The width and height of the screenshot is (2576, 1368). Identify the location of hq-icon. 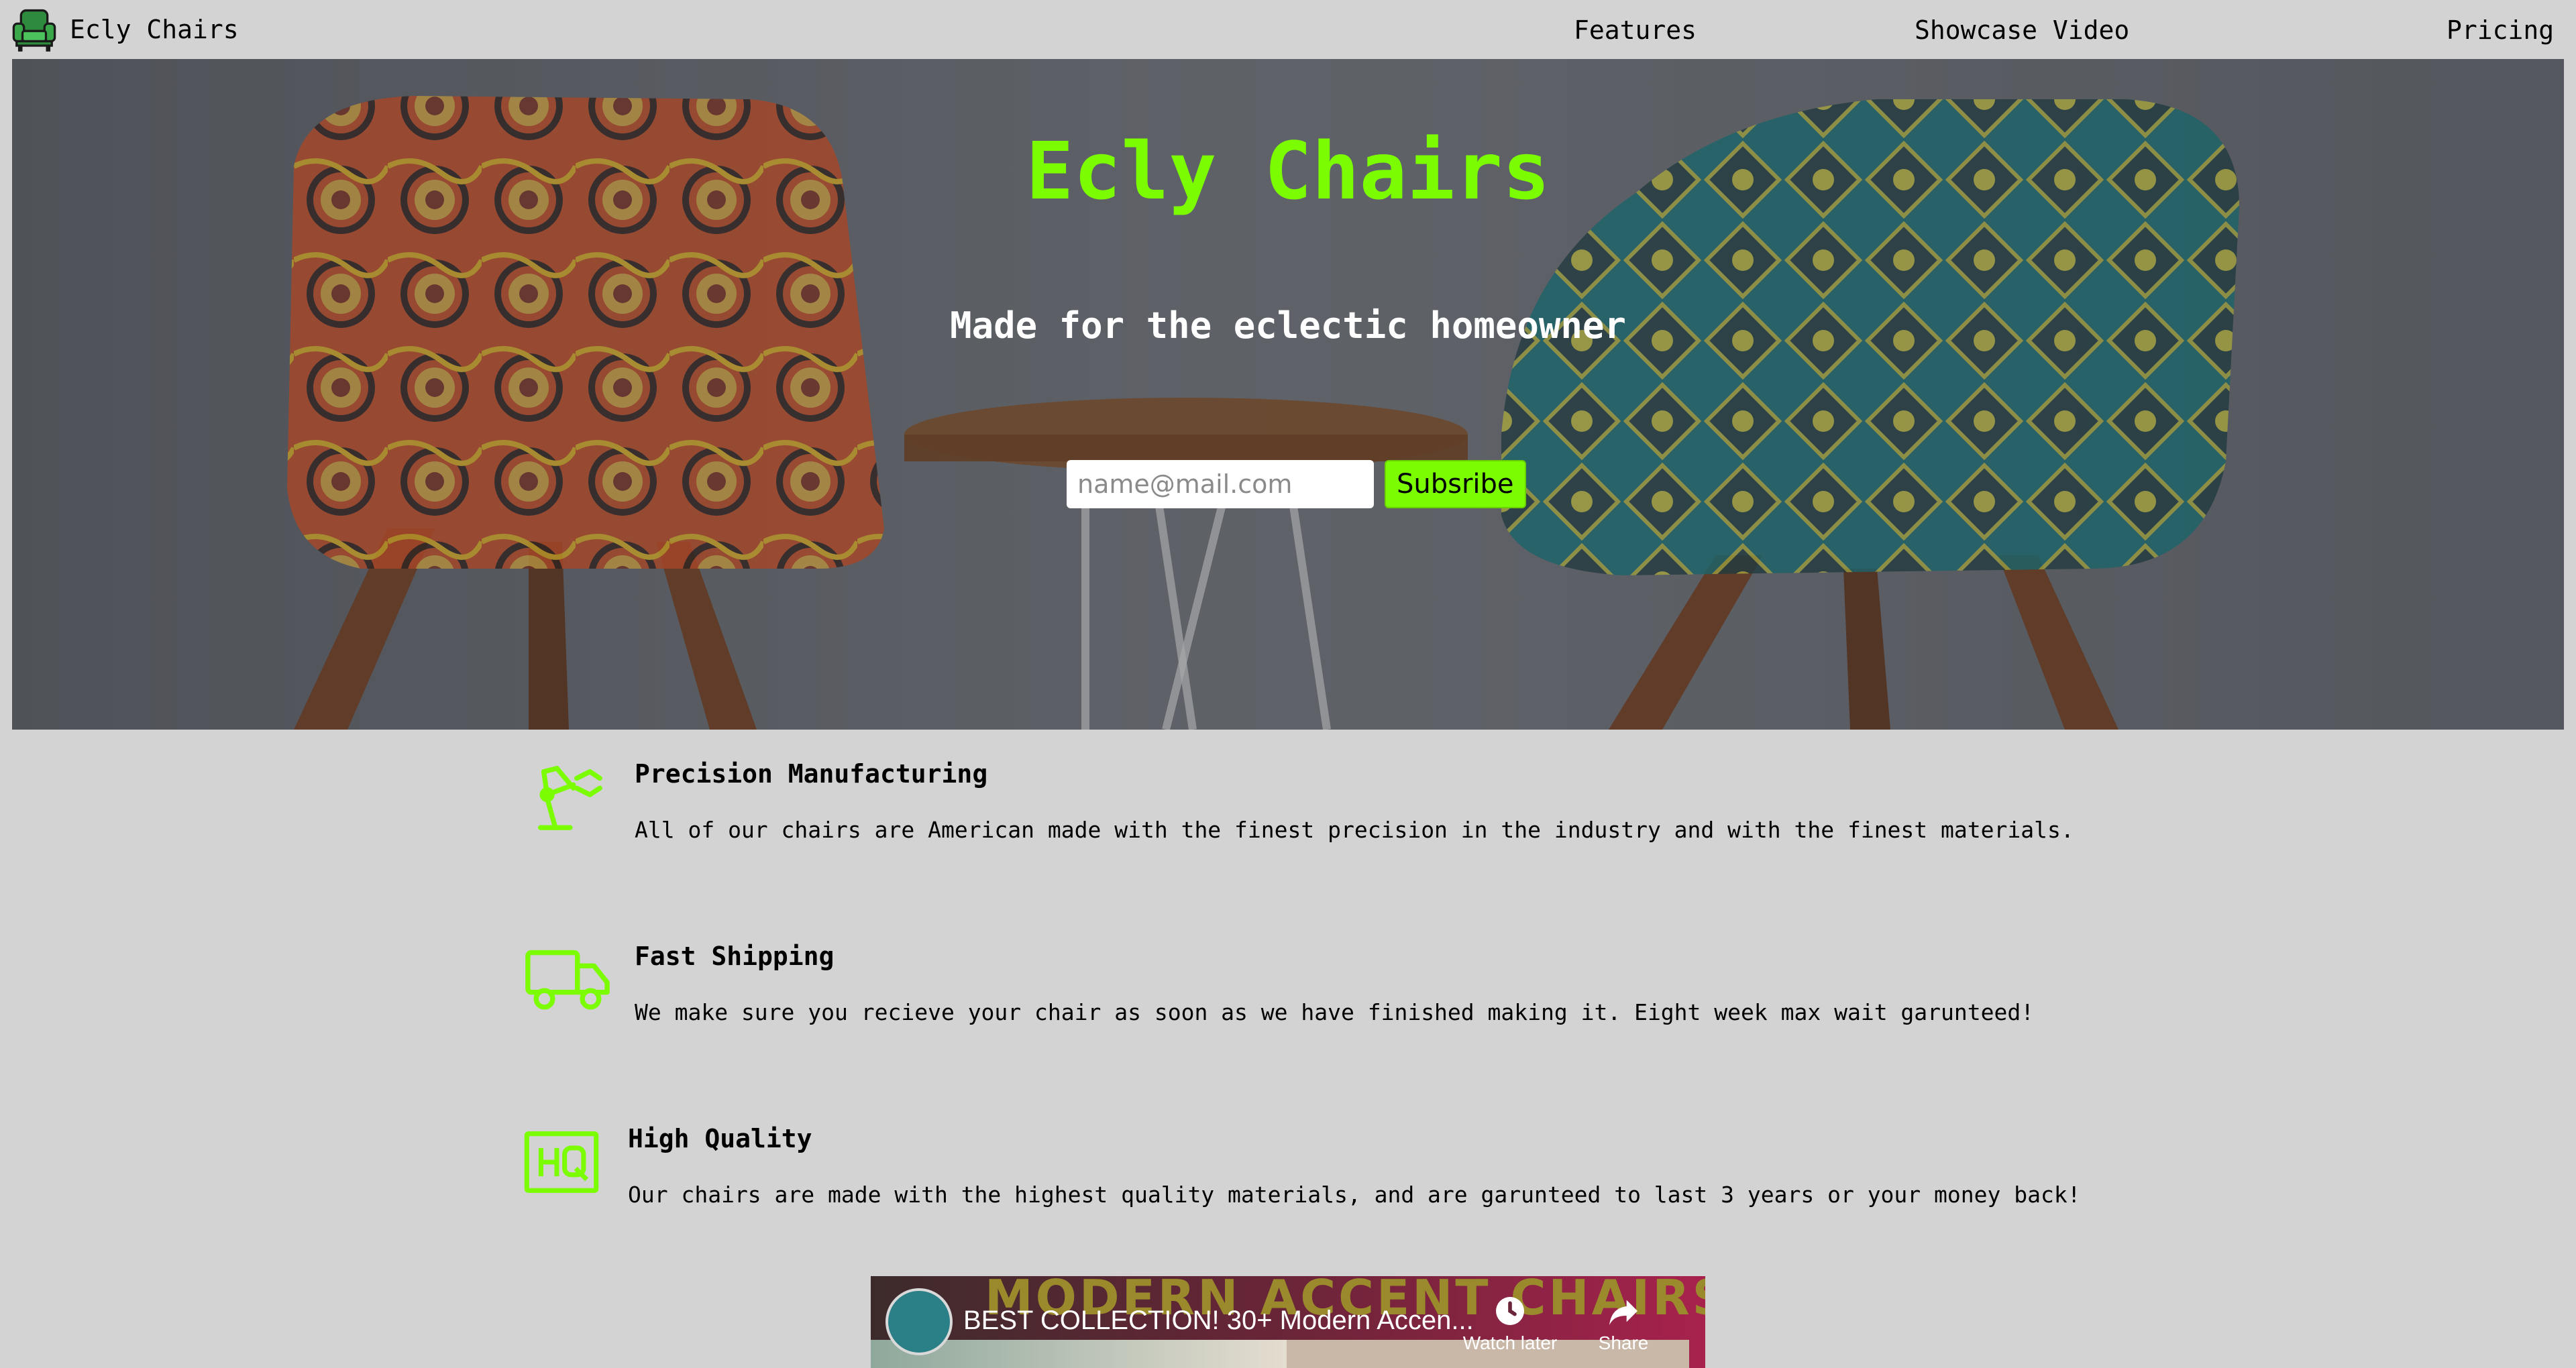
(561, 1162).